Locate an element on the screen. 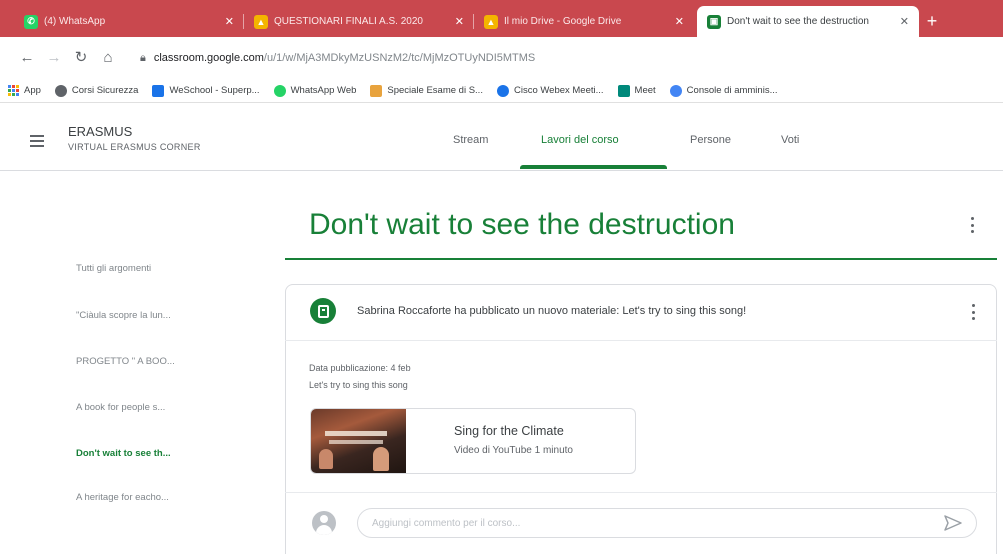 The width and height of the screenshot is (1003, 554). avatar is located at coordinates (324, 523).